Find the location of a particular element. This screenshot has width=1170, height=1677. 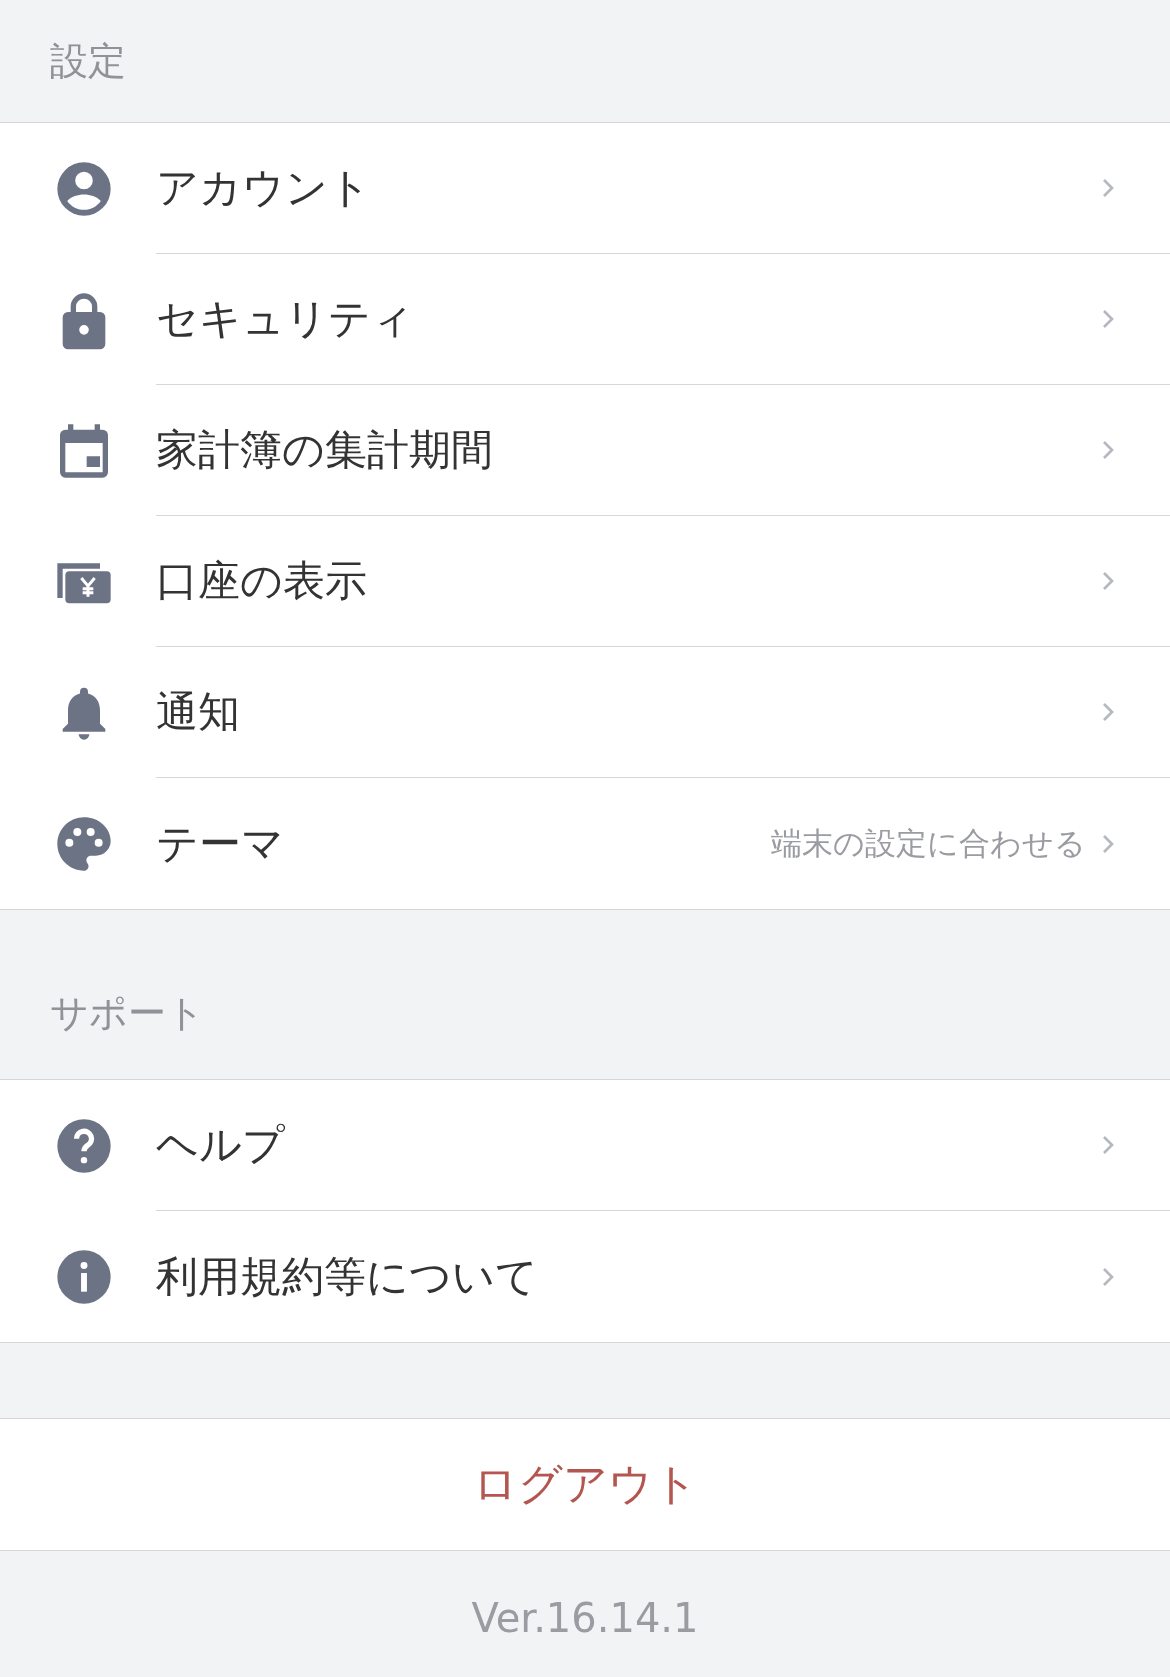

settings-item: 家計簿の集計期間 is located at coordinates (585, 450).